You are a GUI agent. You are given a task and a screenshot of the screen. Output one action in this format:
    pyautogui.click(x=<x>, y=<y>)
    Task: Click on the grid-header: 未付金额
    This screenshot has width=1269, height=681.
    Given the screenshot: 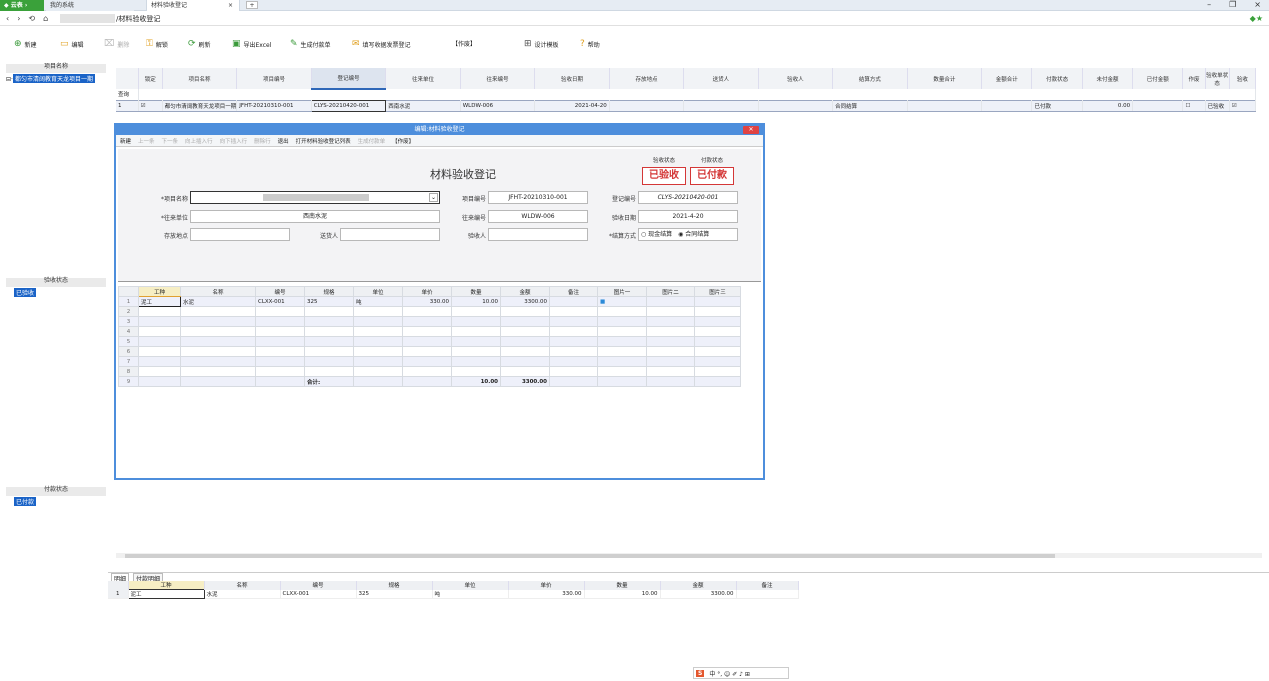 What is the action you would take?
    pyautogui.click(x=1108, y=78)
    